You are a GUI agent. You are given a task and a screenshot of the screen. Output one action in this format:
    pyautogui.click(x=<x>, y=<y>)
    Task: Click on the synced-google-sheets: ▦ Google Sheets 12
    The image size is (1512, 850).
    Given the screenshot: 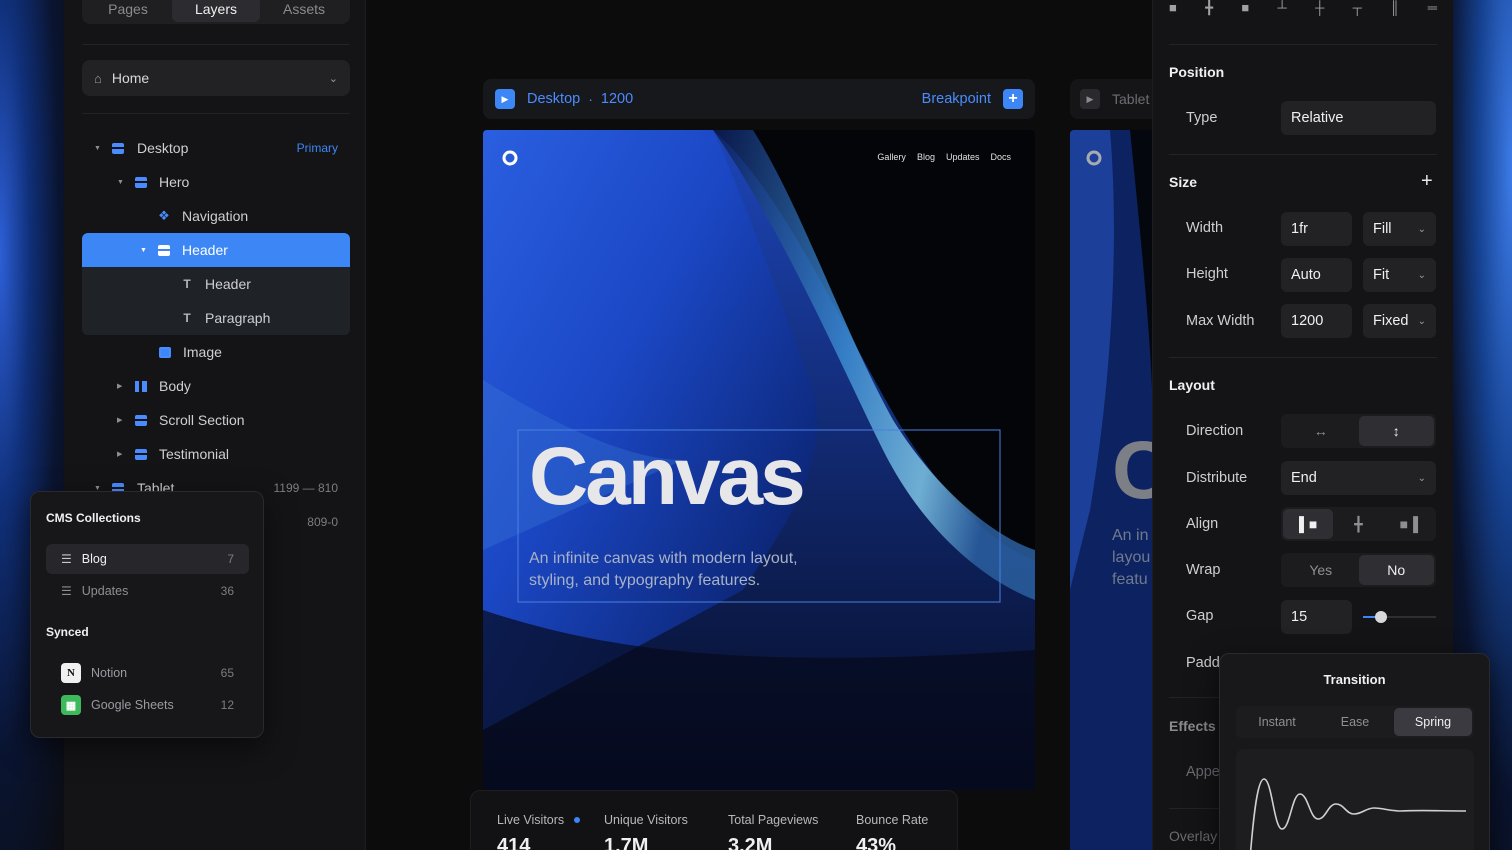 What is the action you would take?
    pyautogui.click(x=147, y=705)
    